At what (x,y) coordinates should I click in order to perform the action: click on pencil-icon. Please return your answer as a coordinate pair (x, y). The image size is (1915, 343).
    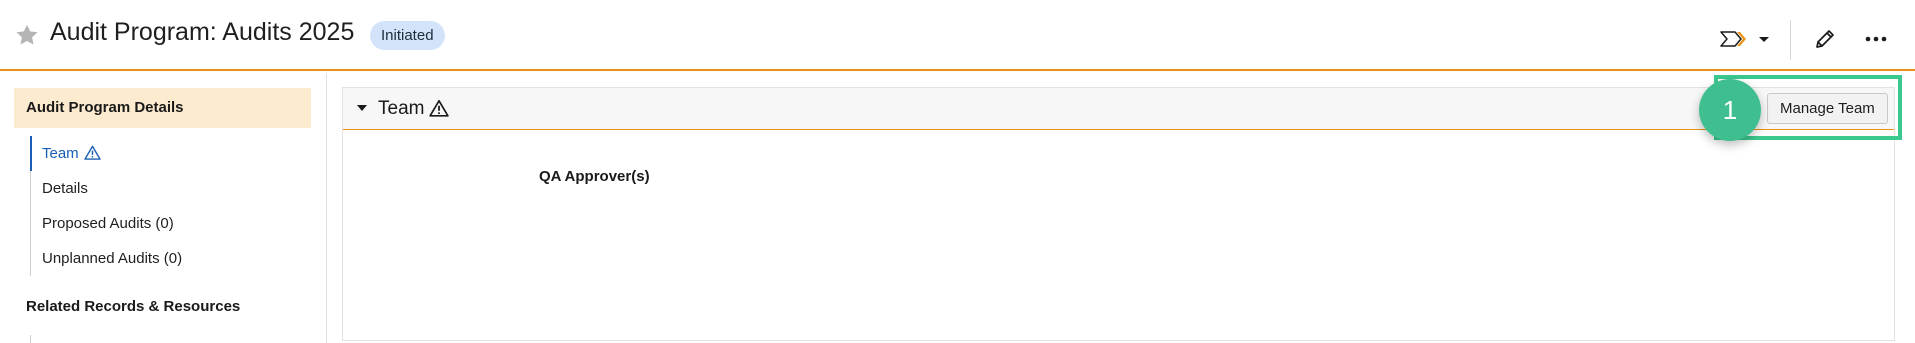
    Looking at the image, I should click on (1825, 39).